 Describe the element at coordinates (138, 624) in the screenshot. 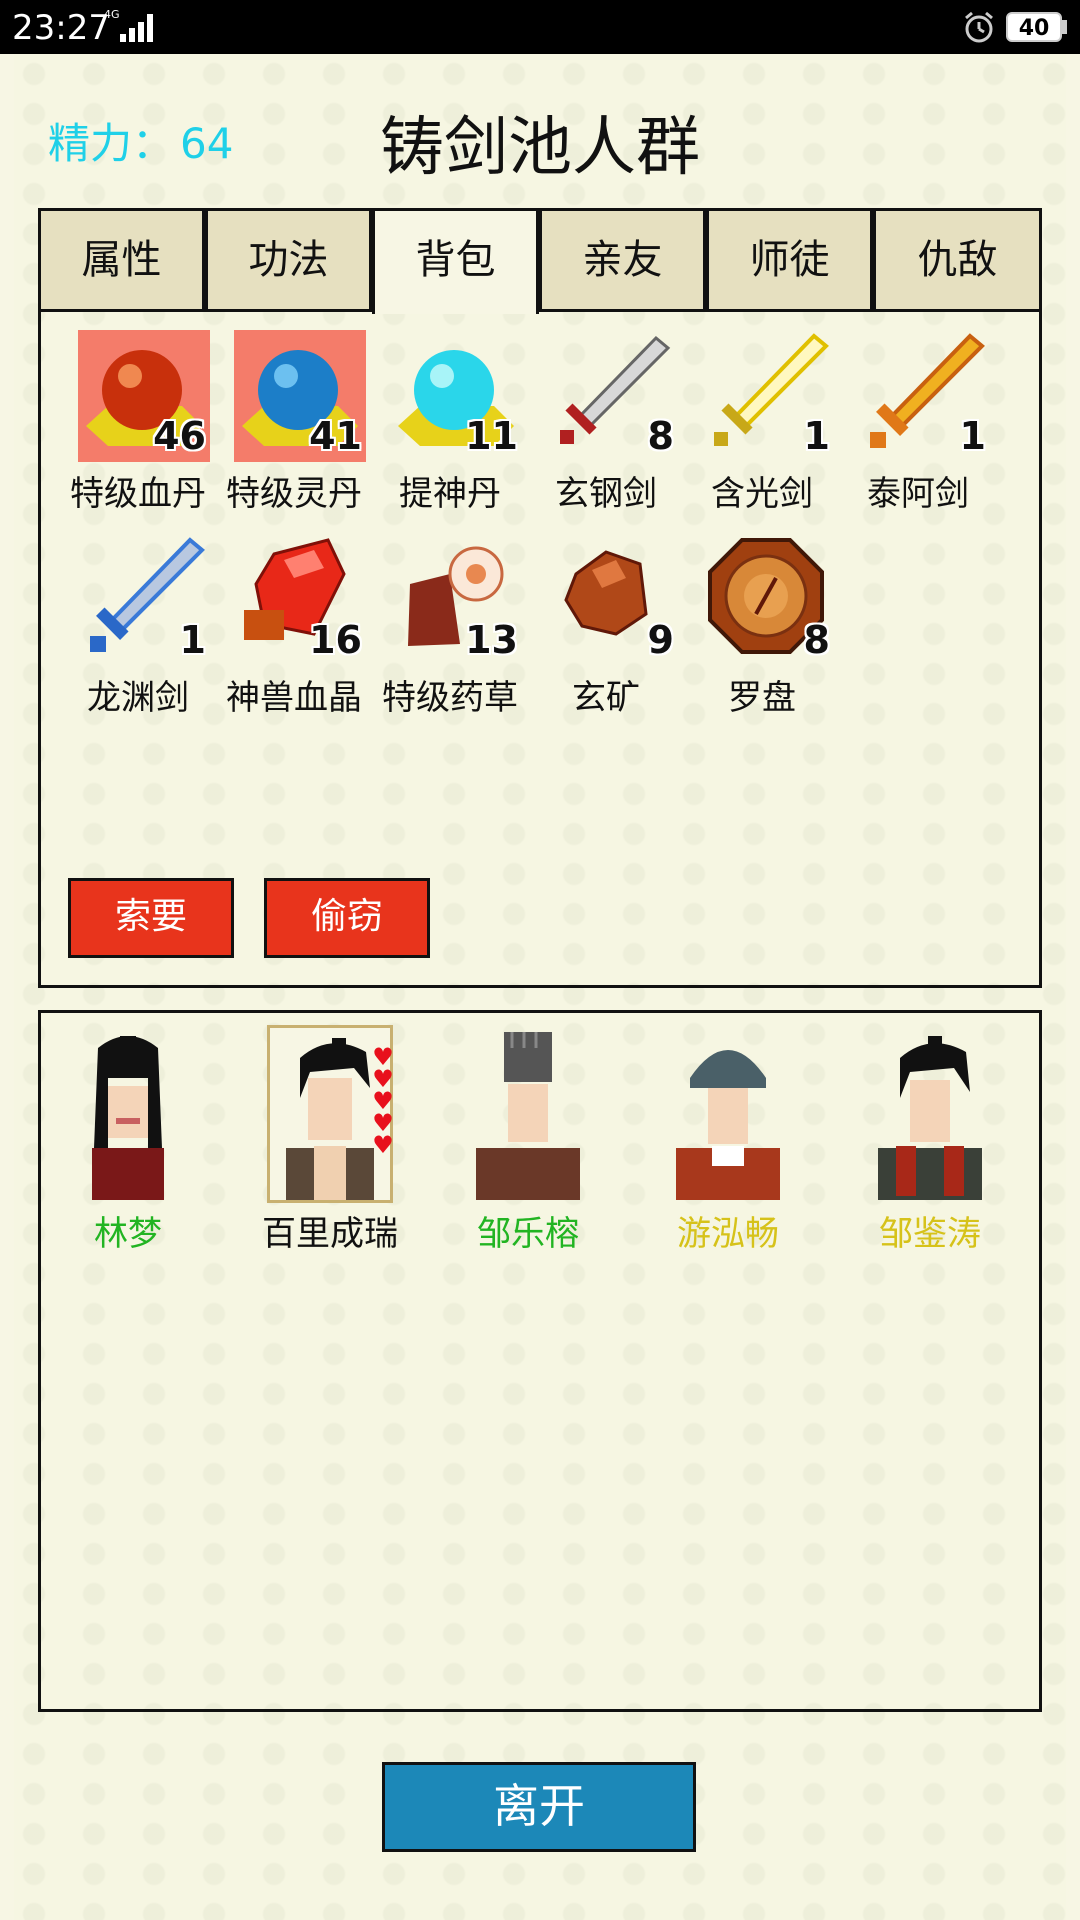

I see `inventory-item: 1 龙渊剑` at that location.